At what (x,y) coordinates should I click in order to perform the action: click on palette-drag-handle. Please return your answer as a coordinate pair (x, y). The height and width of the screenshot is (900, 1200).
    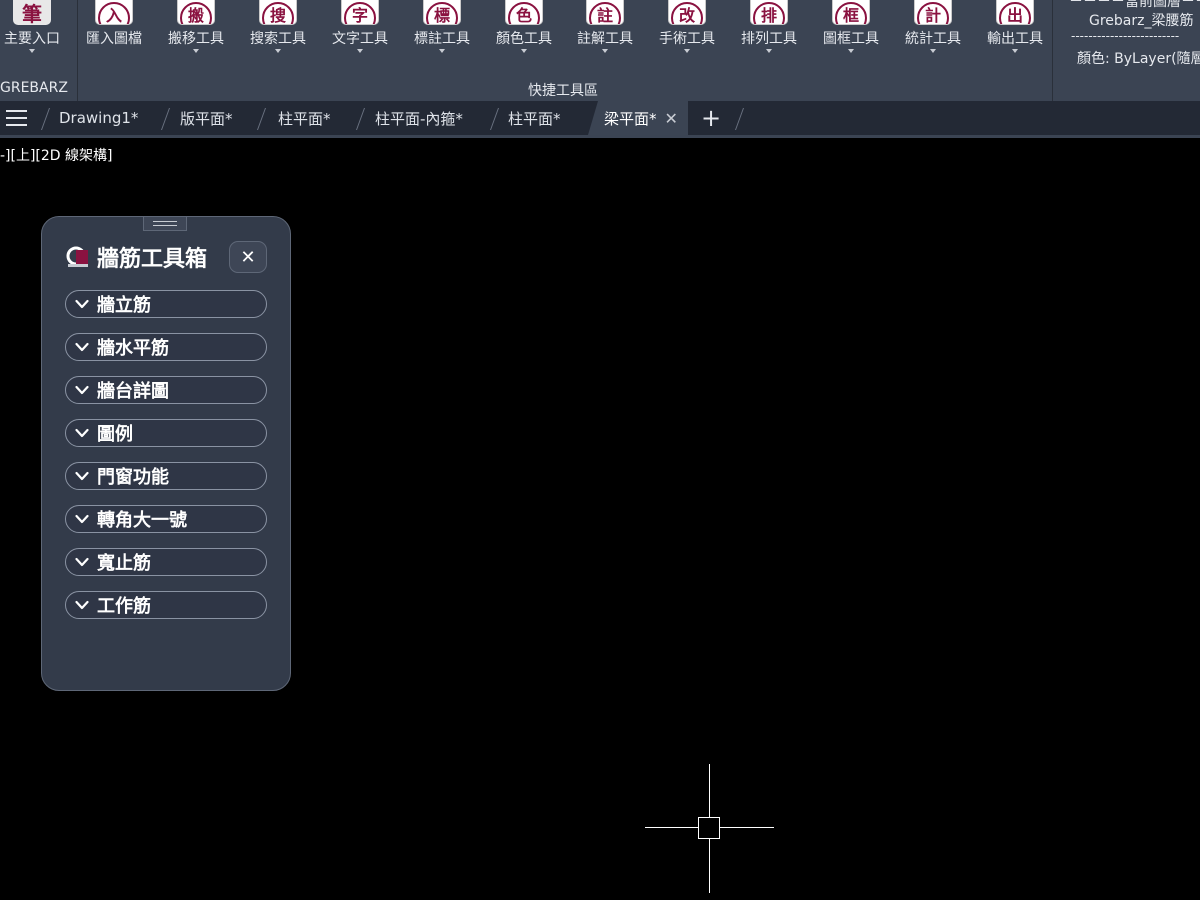
    Looking at the image, I should click on (165, 223).